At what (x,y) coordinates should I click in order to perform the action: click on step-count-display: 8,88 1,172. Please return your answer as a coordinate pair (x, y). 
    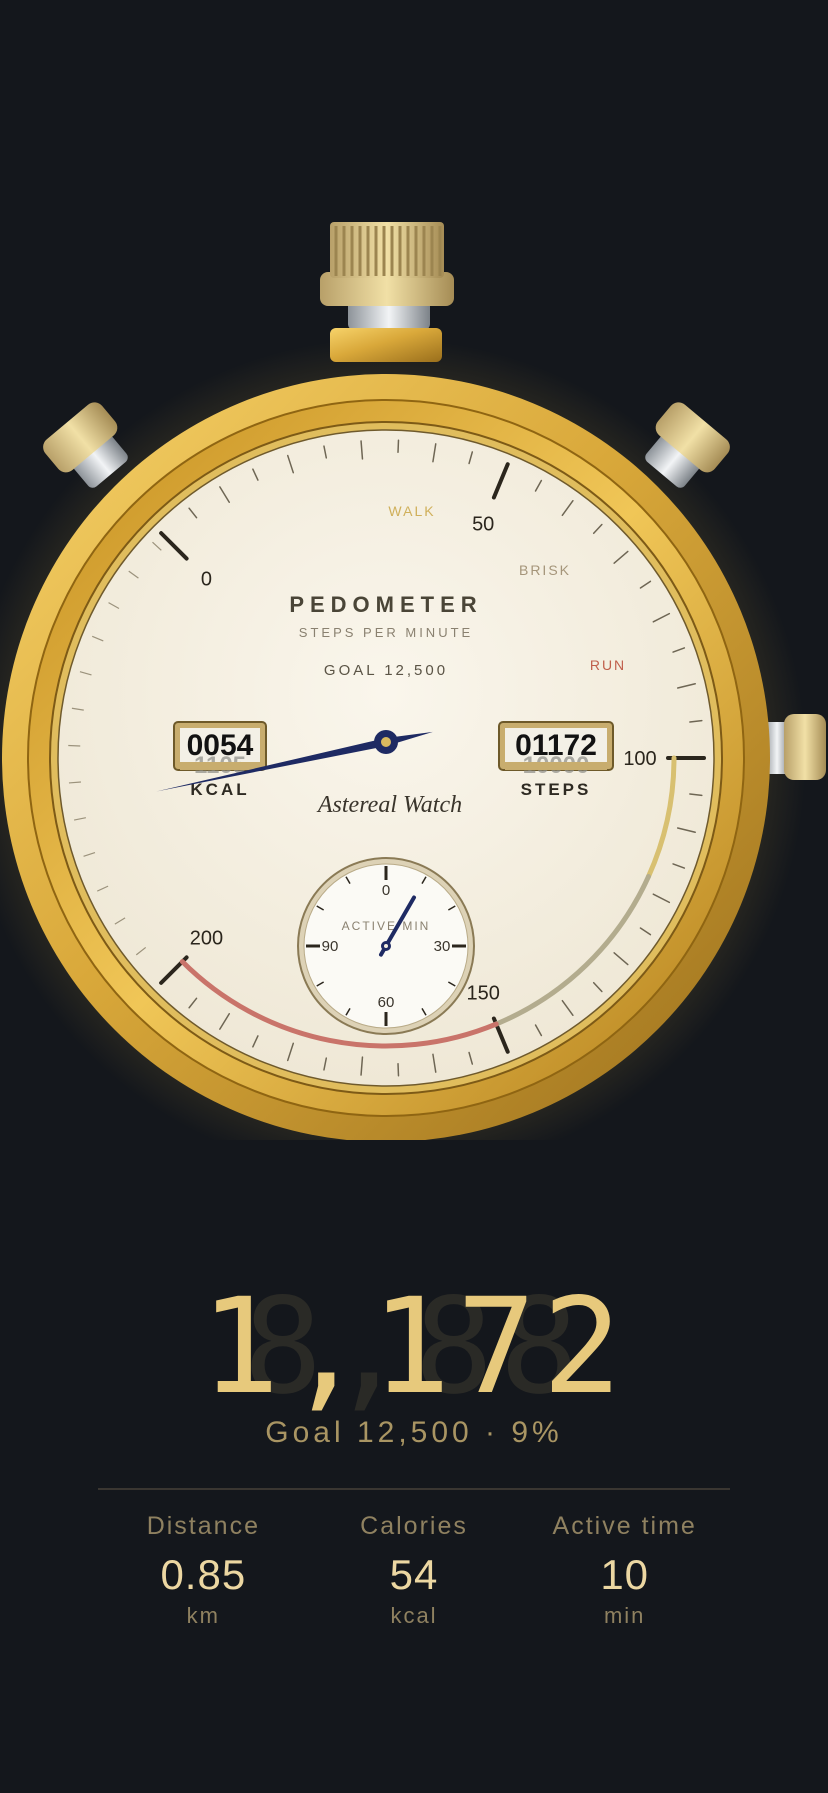
    Looking at the image, I should click on (414, 1347).